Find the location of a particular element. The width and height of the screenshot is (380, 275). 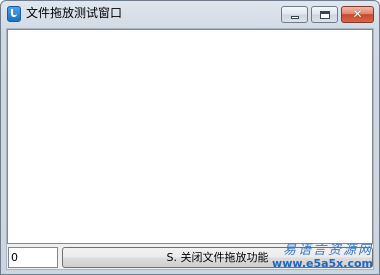

maximize-button is located at coordinates (324, 14).